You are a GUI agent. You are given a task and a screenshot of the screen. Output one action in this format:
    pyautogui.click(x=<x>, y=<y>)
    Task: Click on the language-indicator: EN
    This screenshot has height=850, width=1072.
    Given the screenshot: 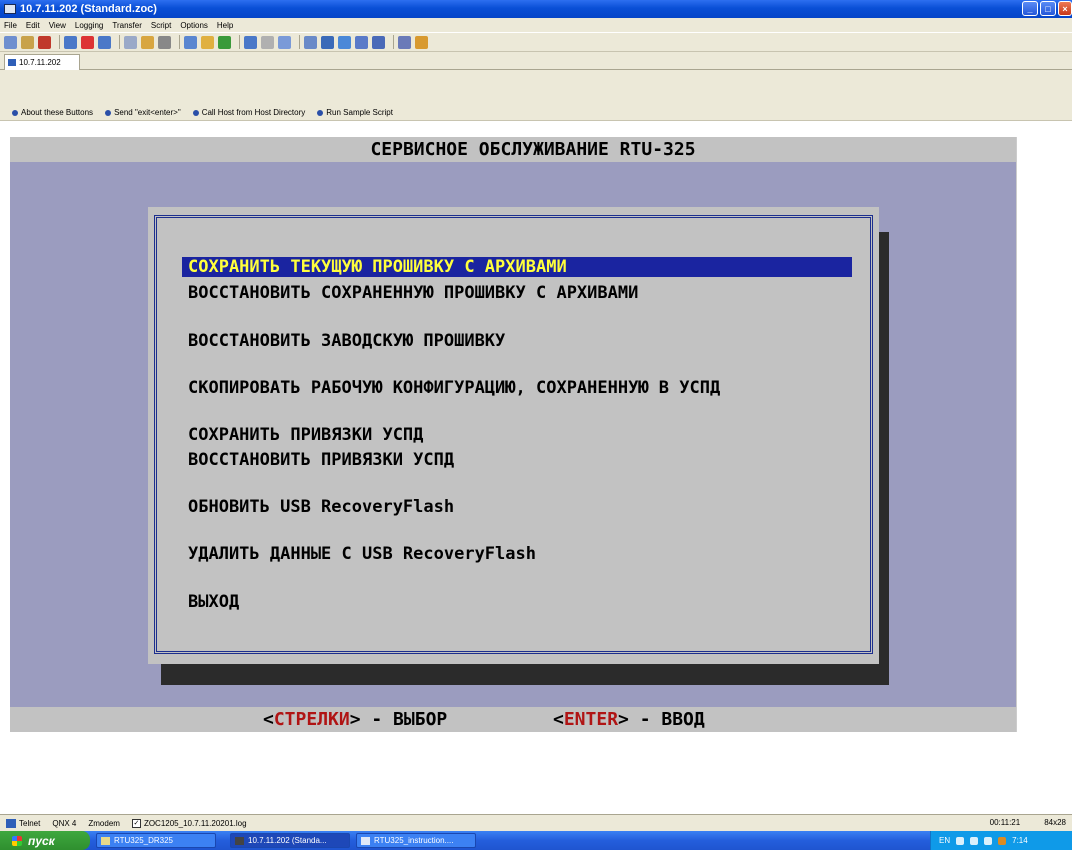 What is the action you would take?
    pyautogui.click(x=944, y=840)
    